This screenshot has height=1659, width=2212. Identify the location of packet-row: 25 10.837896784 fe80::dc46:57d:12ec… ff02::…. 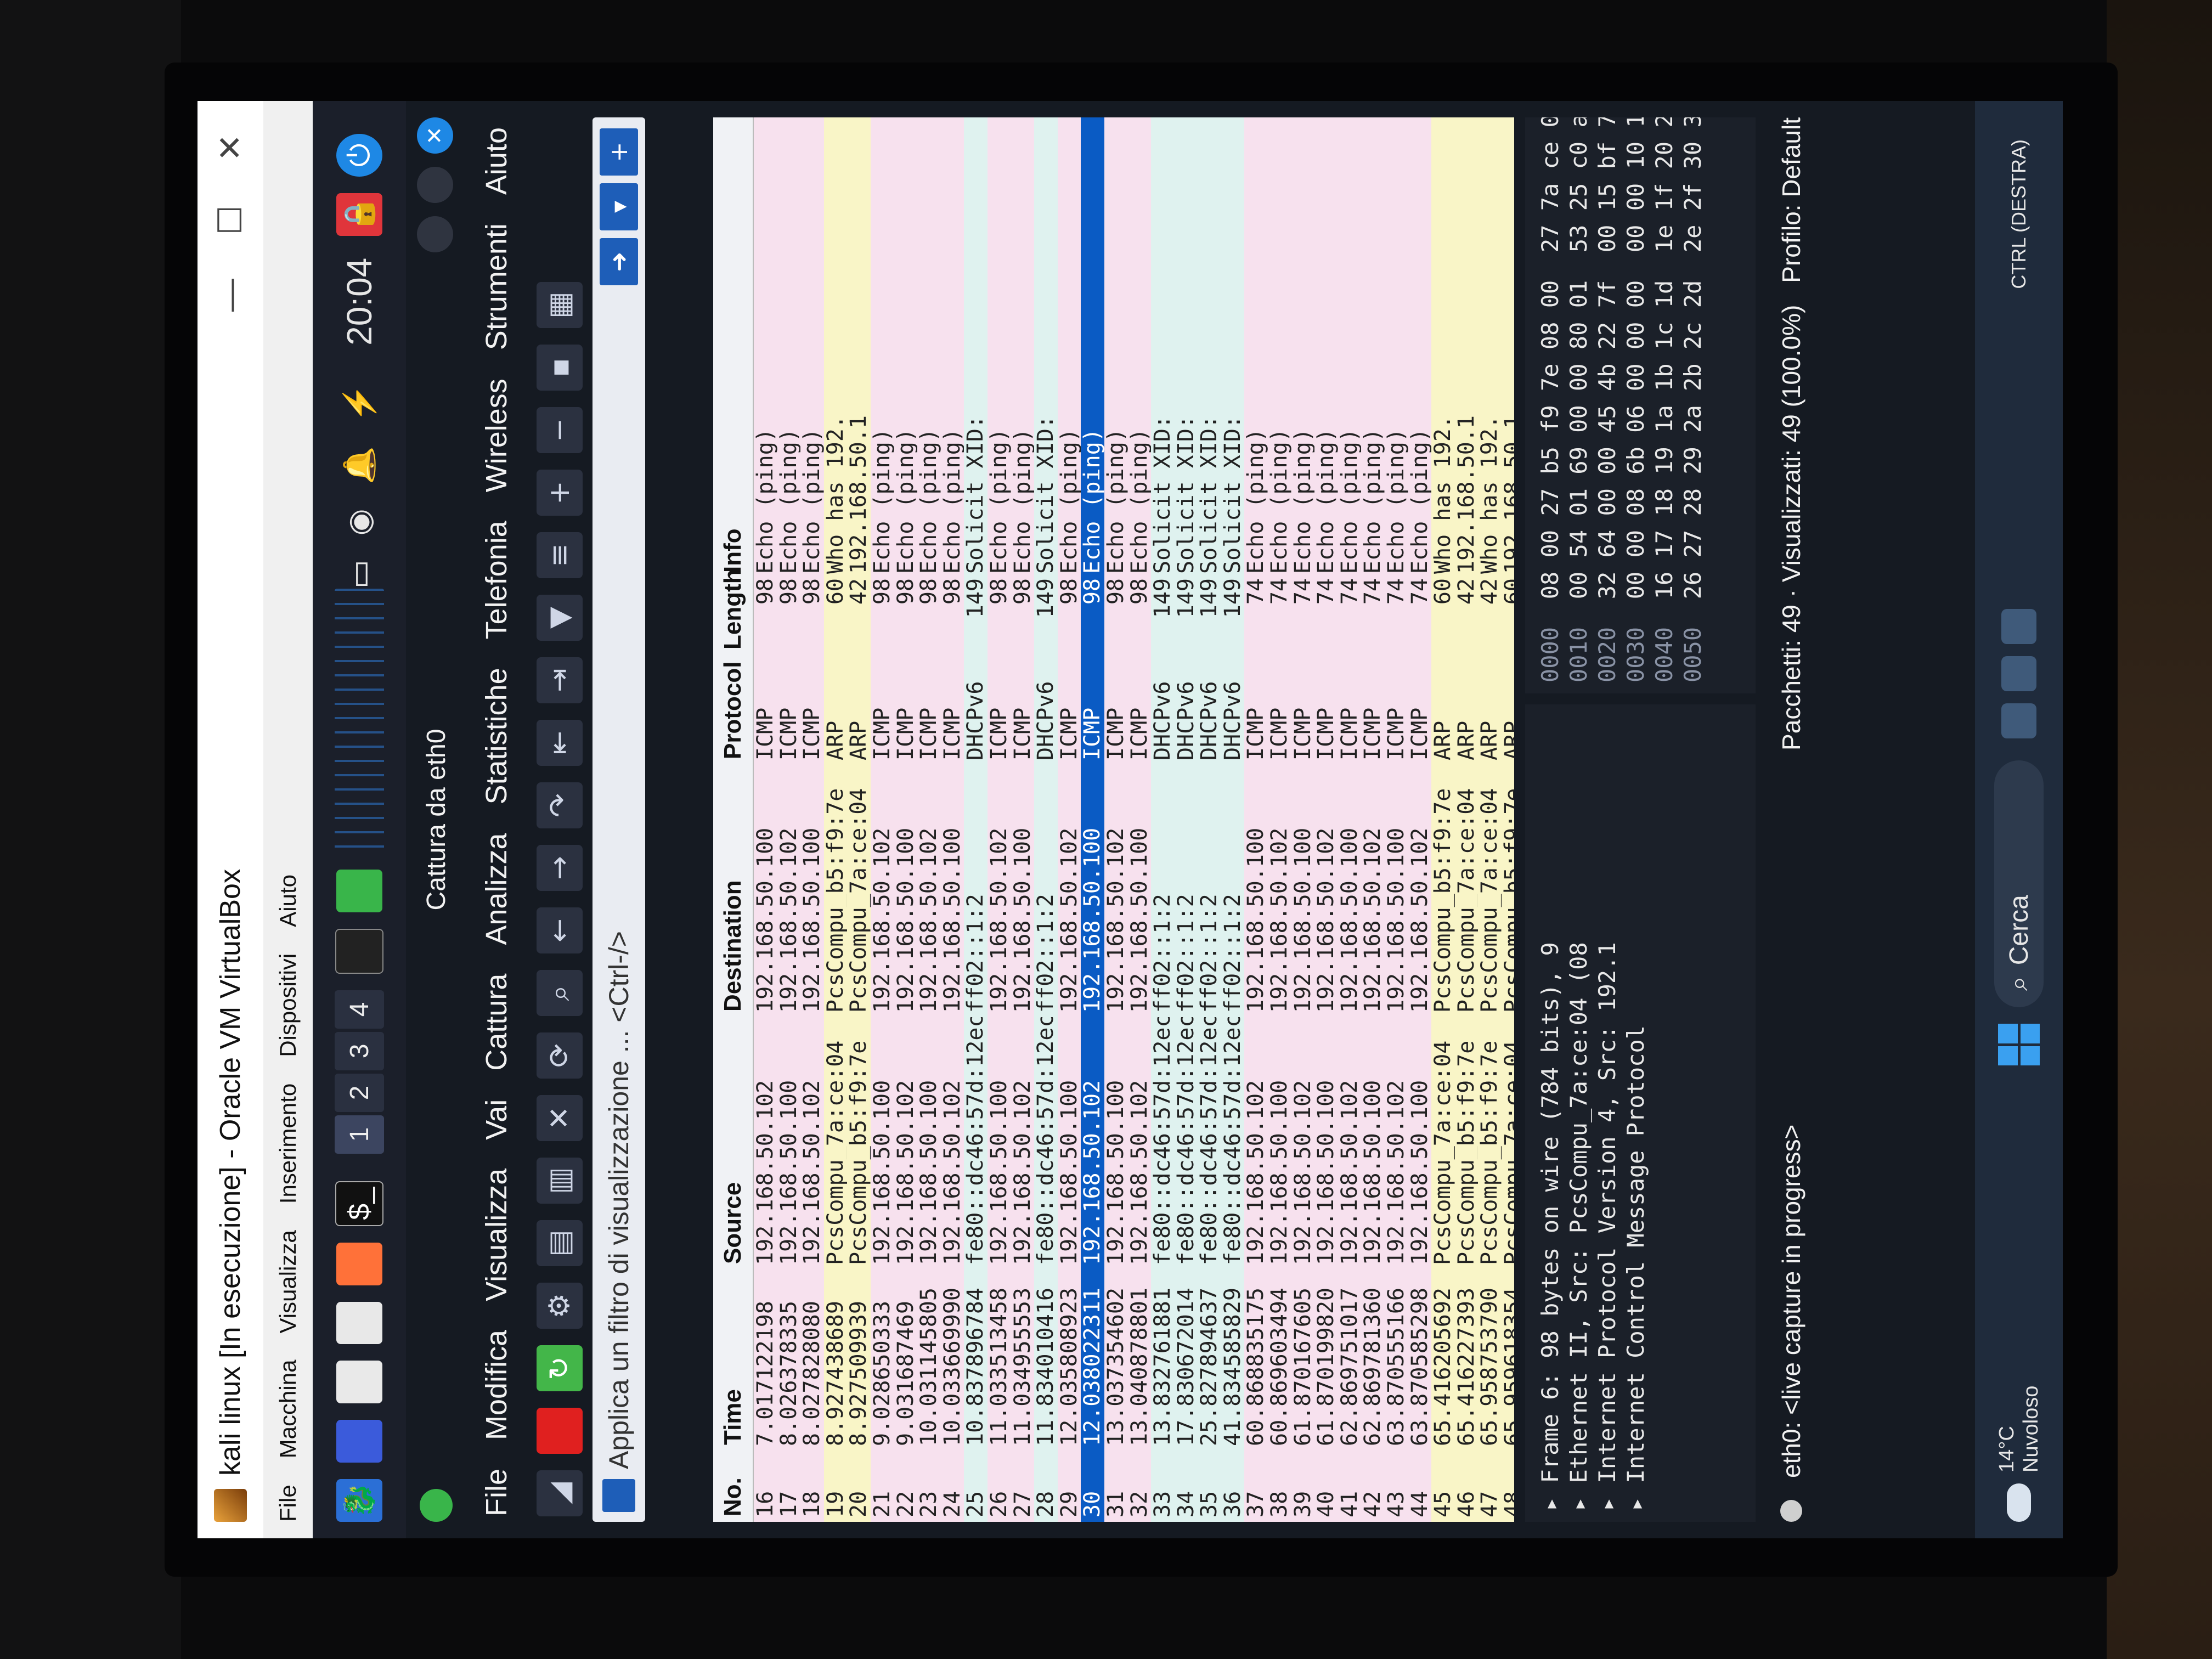
(976, 819).